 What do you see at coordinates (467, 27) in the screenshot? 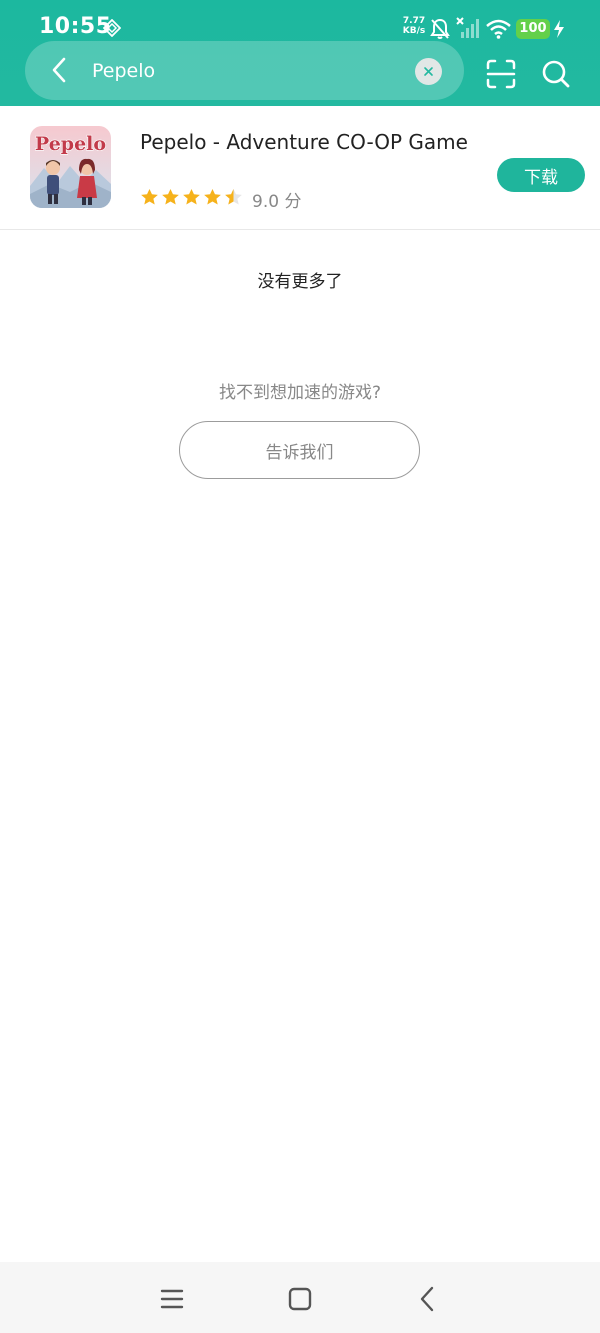
I see `signal-no-sim-icon` at bounding box center [467, 27].